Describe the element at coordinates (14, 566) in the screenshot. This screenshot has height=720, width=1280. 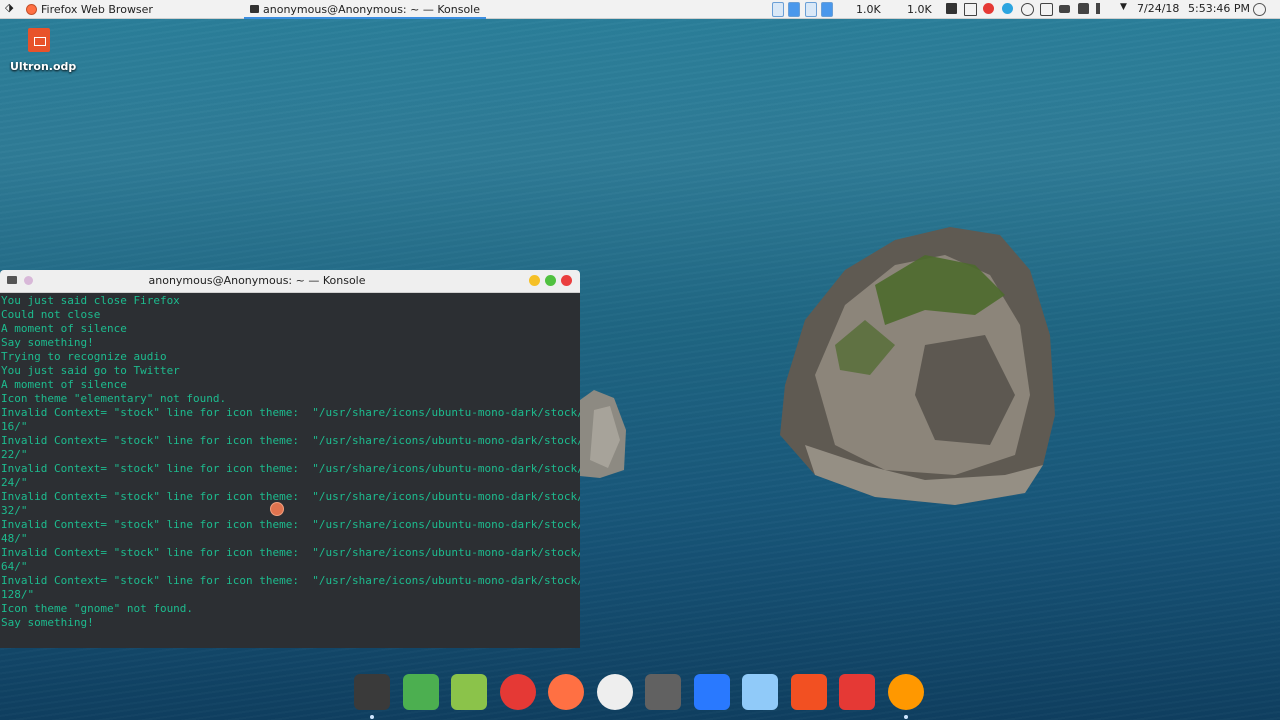
I see `terminal-line: 64/"` at that location.